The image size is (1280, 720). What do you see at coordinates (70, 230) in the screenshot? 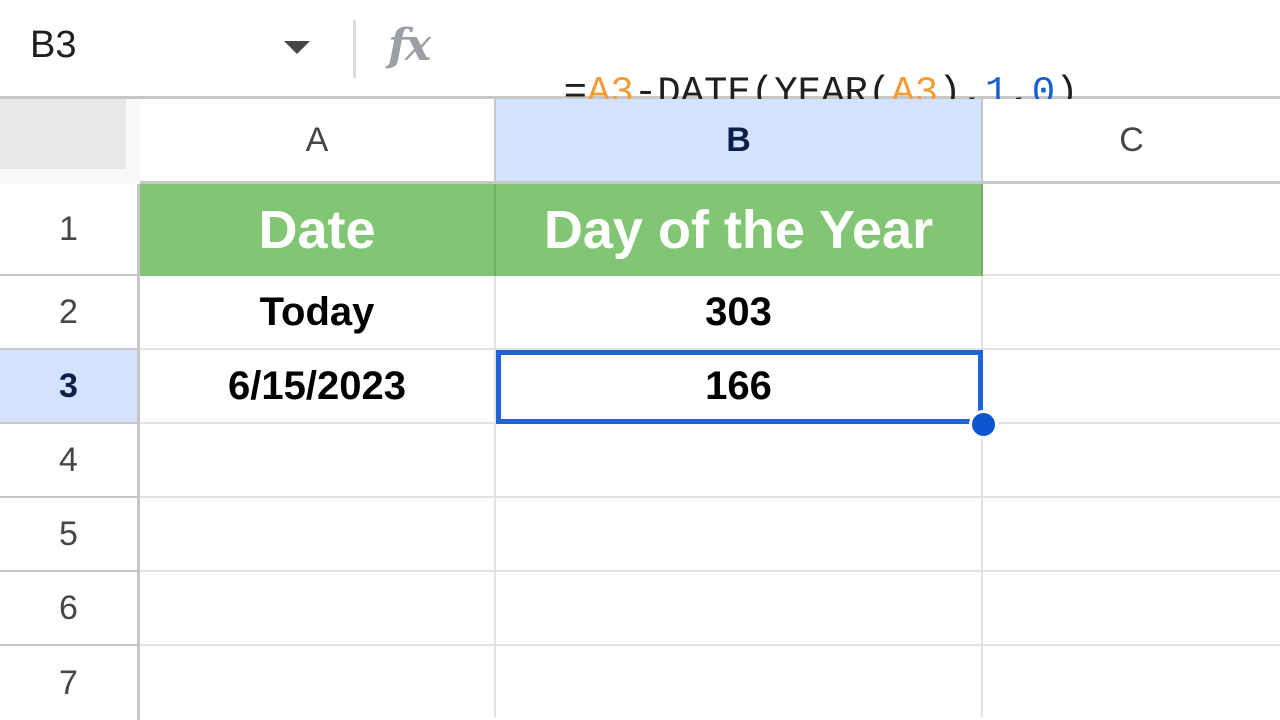
I see `row-header-1: 1` at bounding box center [70, 230].